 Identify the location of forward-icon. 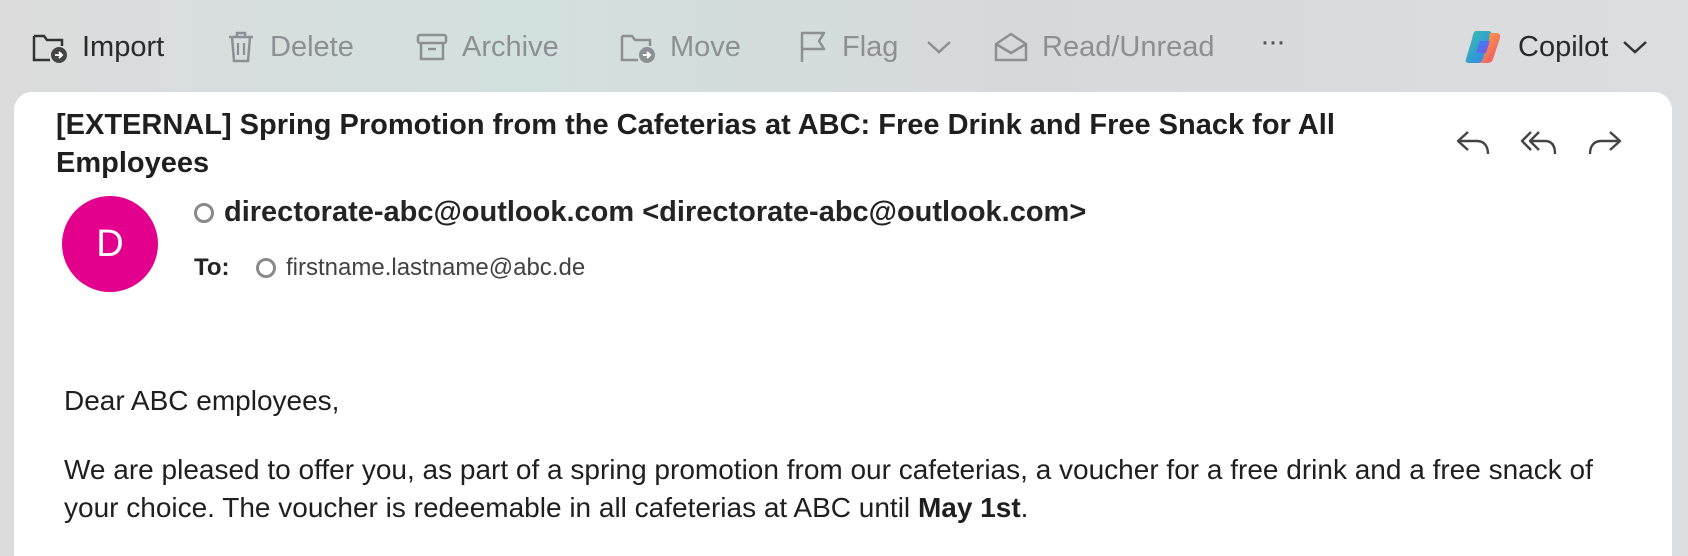
(1605, 143).